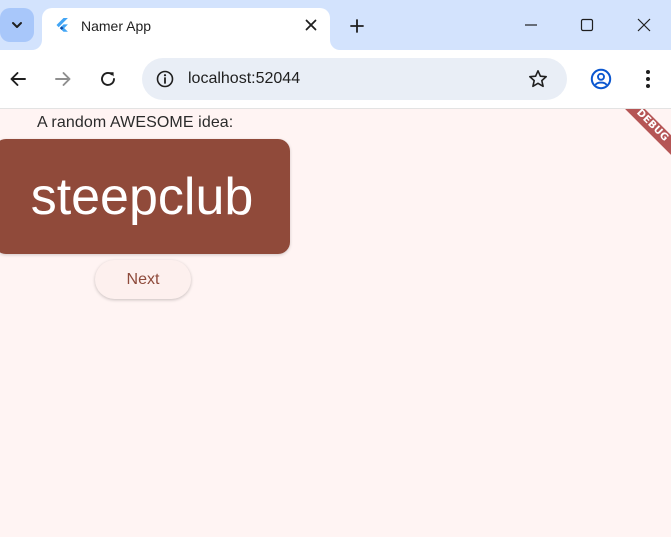 Image resolution: width=671 pixels, height=537 pixels. I want to click on idea-caption: A random AWESOME idea:, so click(135, 122).